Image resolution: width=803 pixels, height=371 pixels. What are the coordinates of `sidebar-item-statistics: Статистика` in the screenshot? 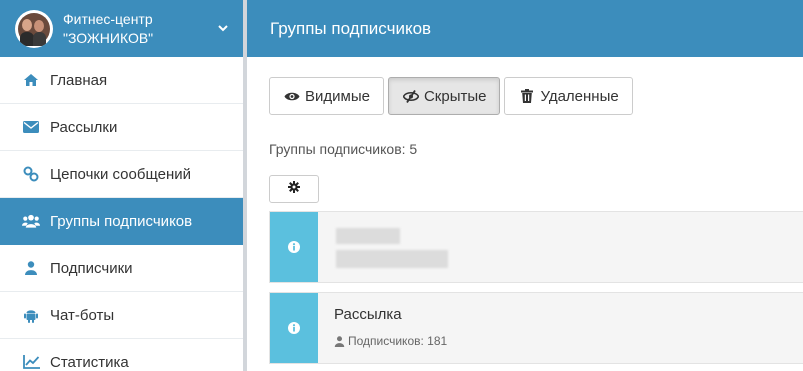 It's located at (121, 355).